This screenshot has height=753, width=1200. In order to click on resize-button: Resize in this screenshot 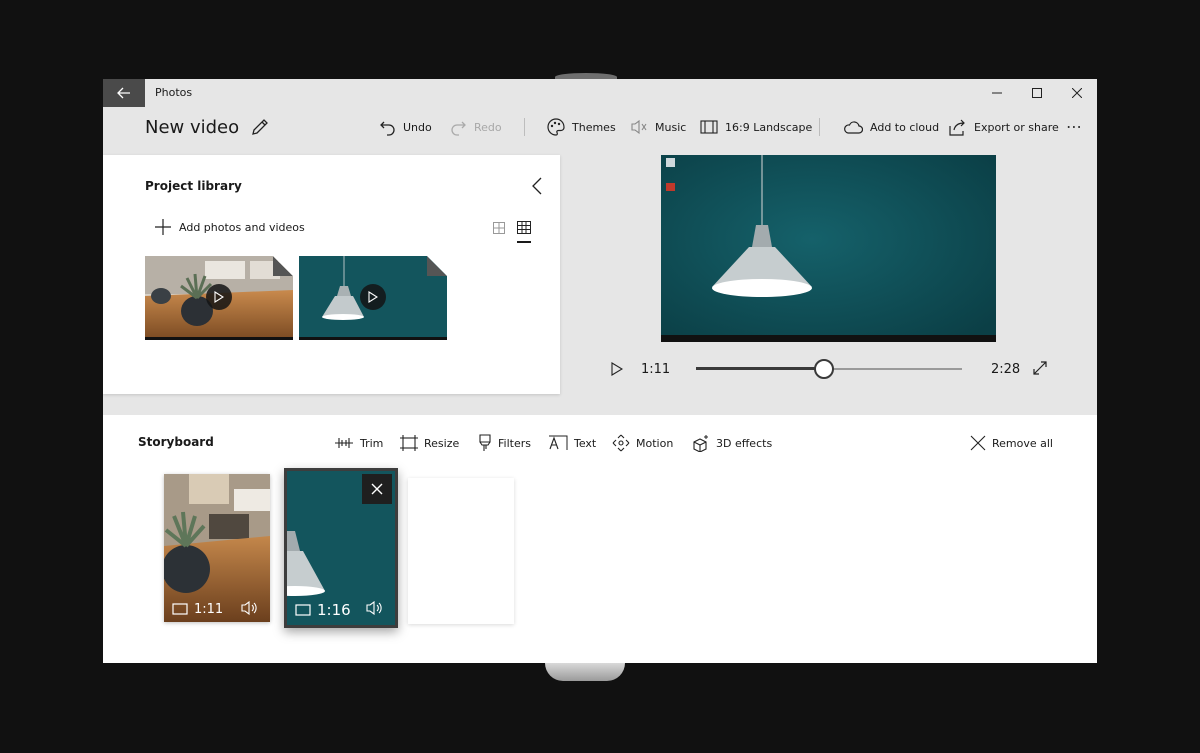, I will do `click(429, 443)`.